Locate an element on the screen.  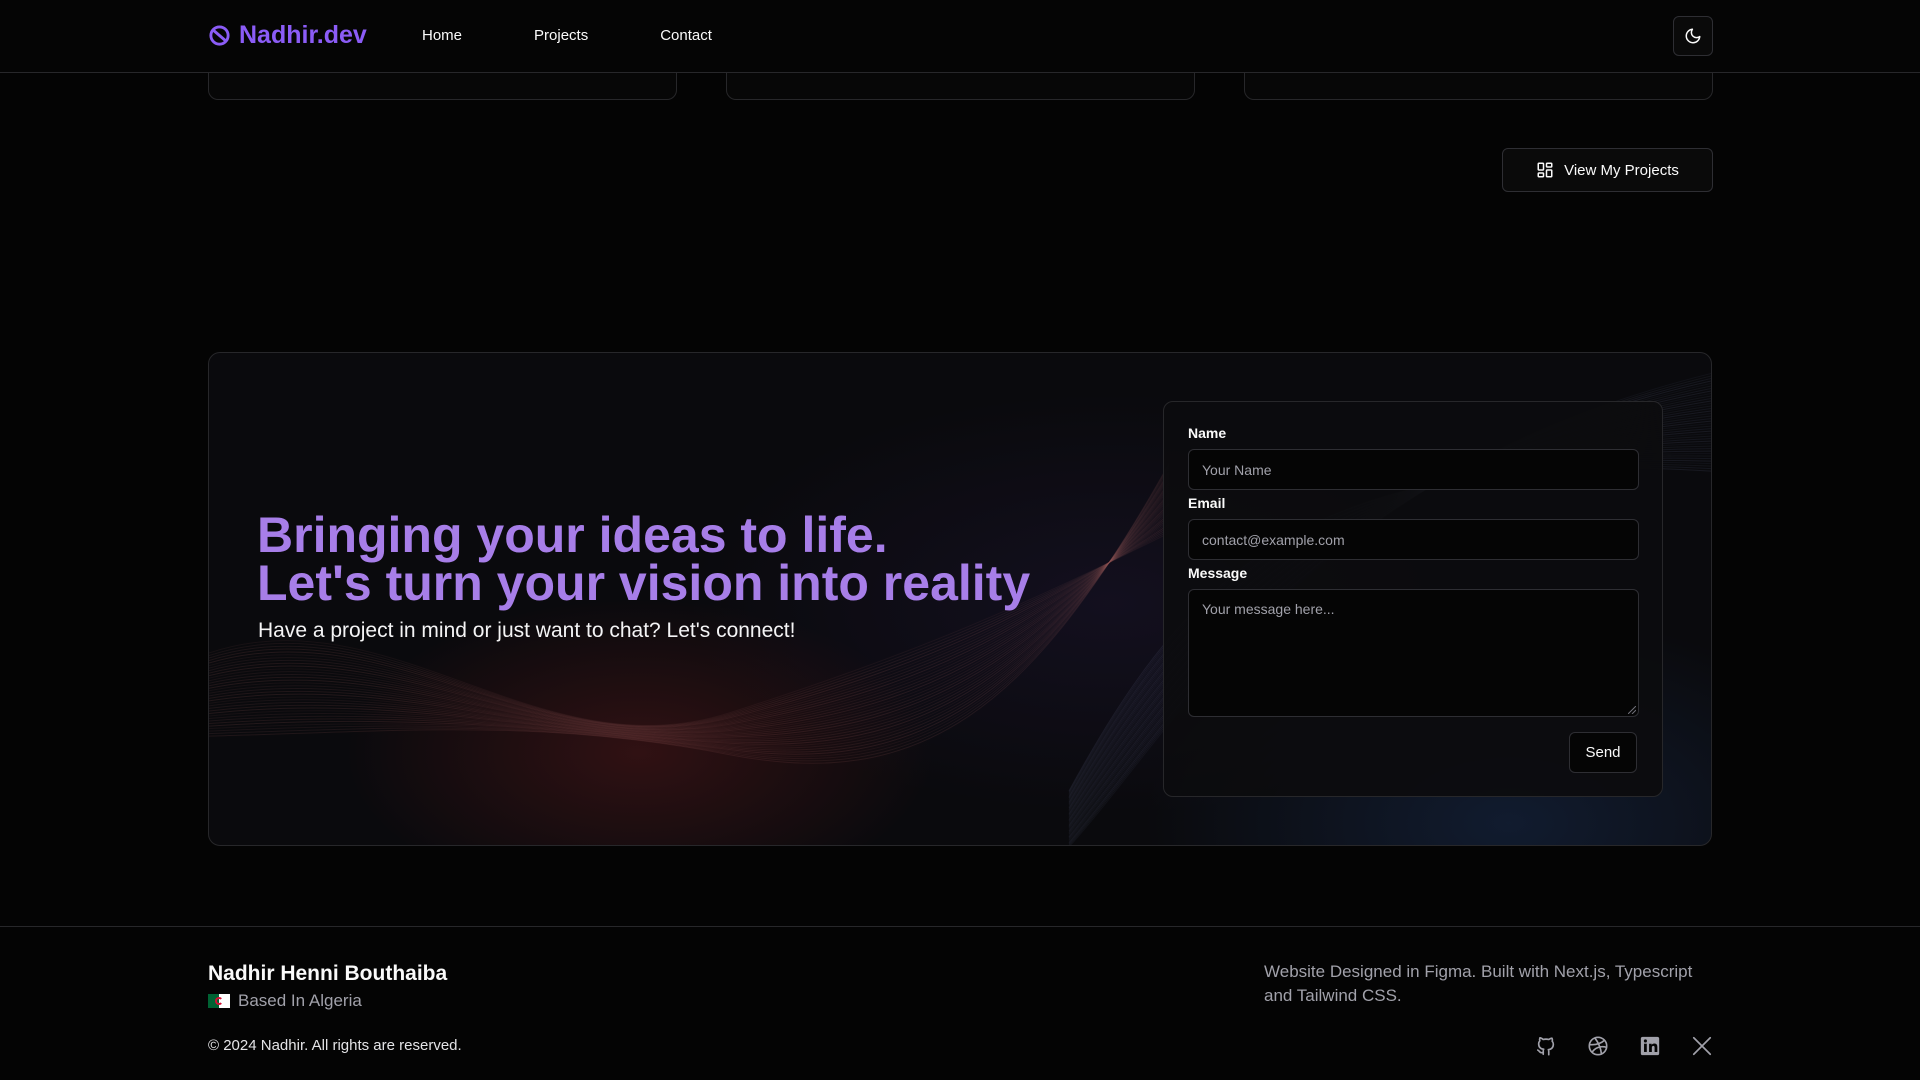
github-icon is located at coordinates (1546, 1046).